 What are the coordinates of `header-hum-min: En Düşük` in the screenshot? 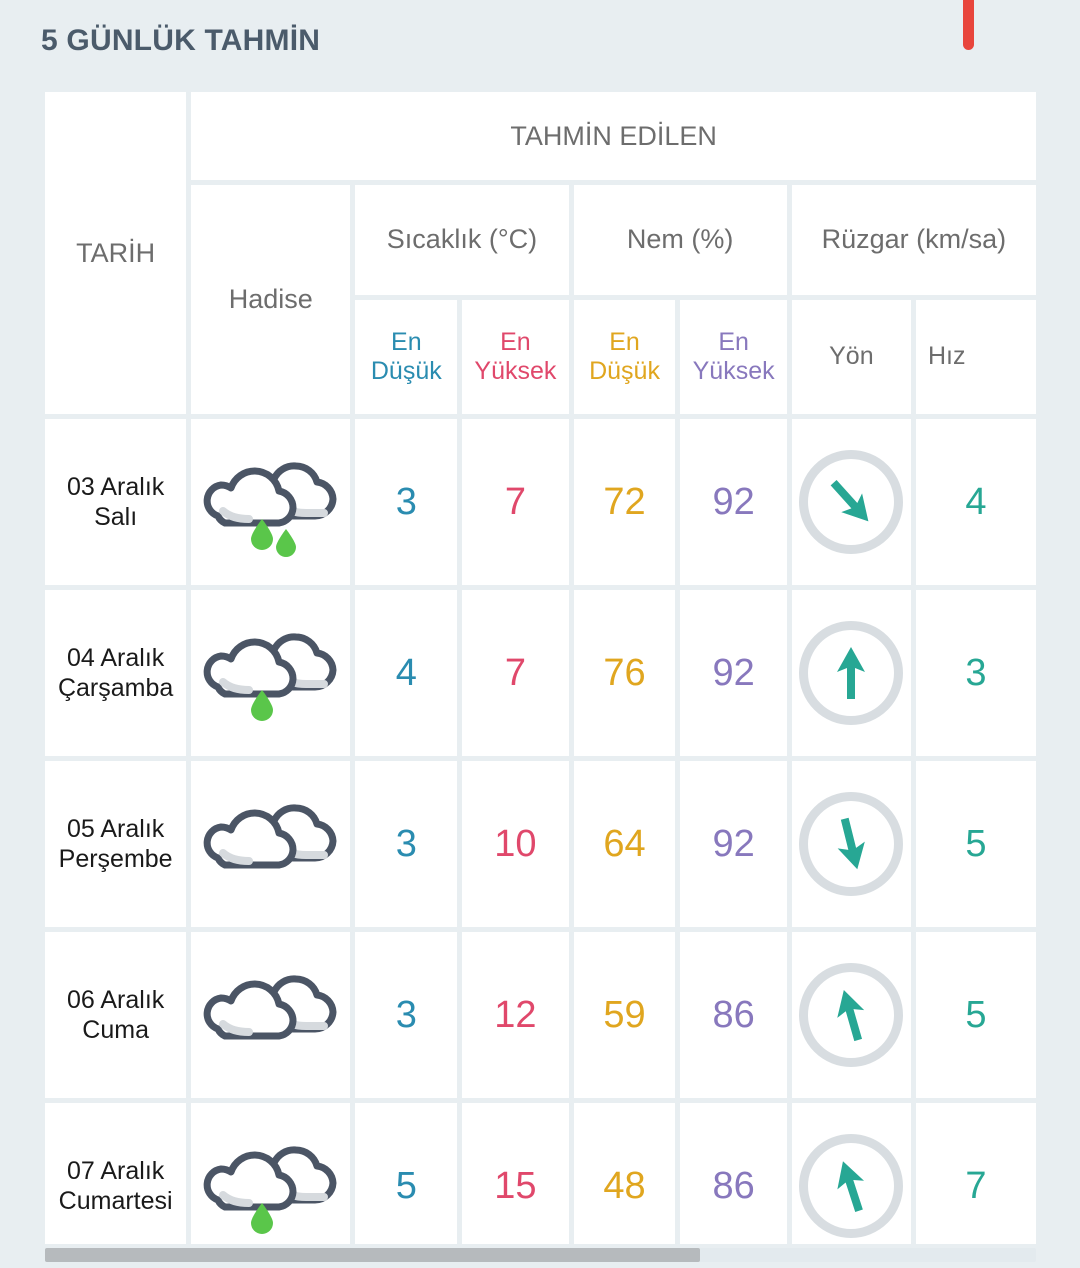 It's located at (624, 357).